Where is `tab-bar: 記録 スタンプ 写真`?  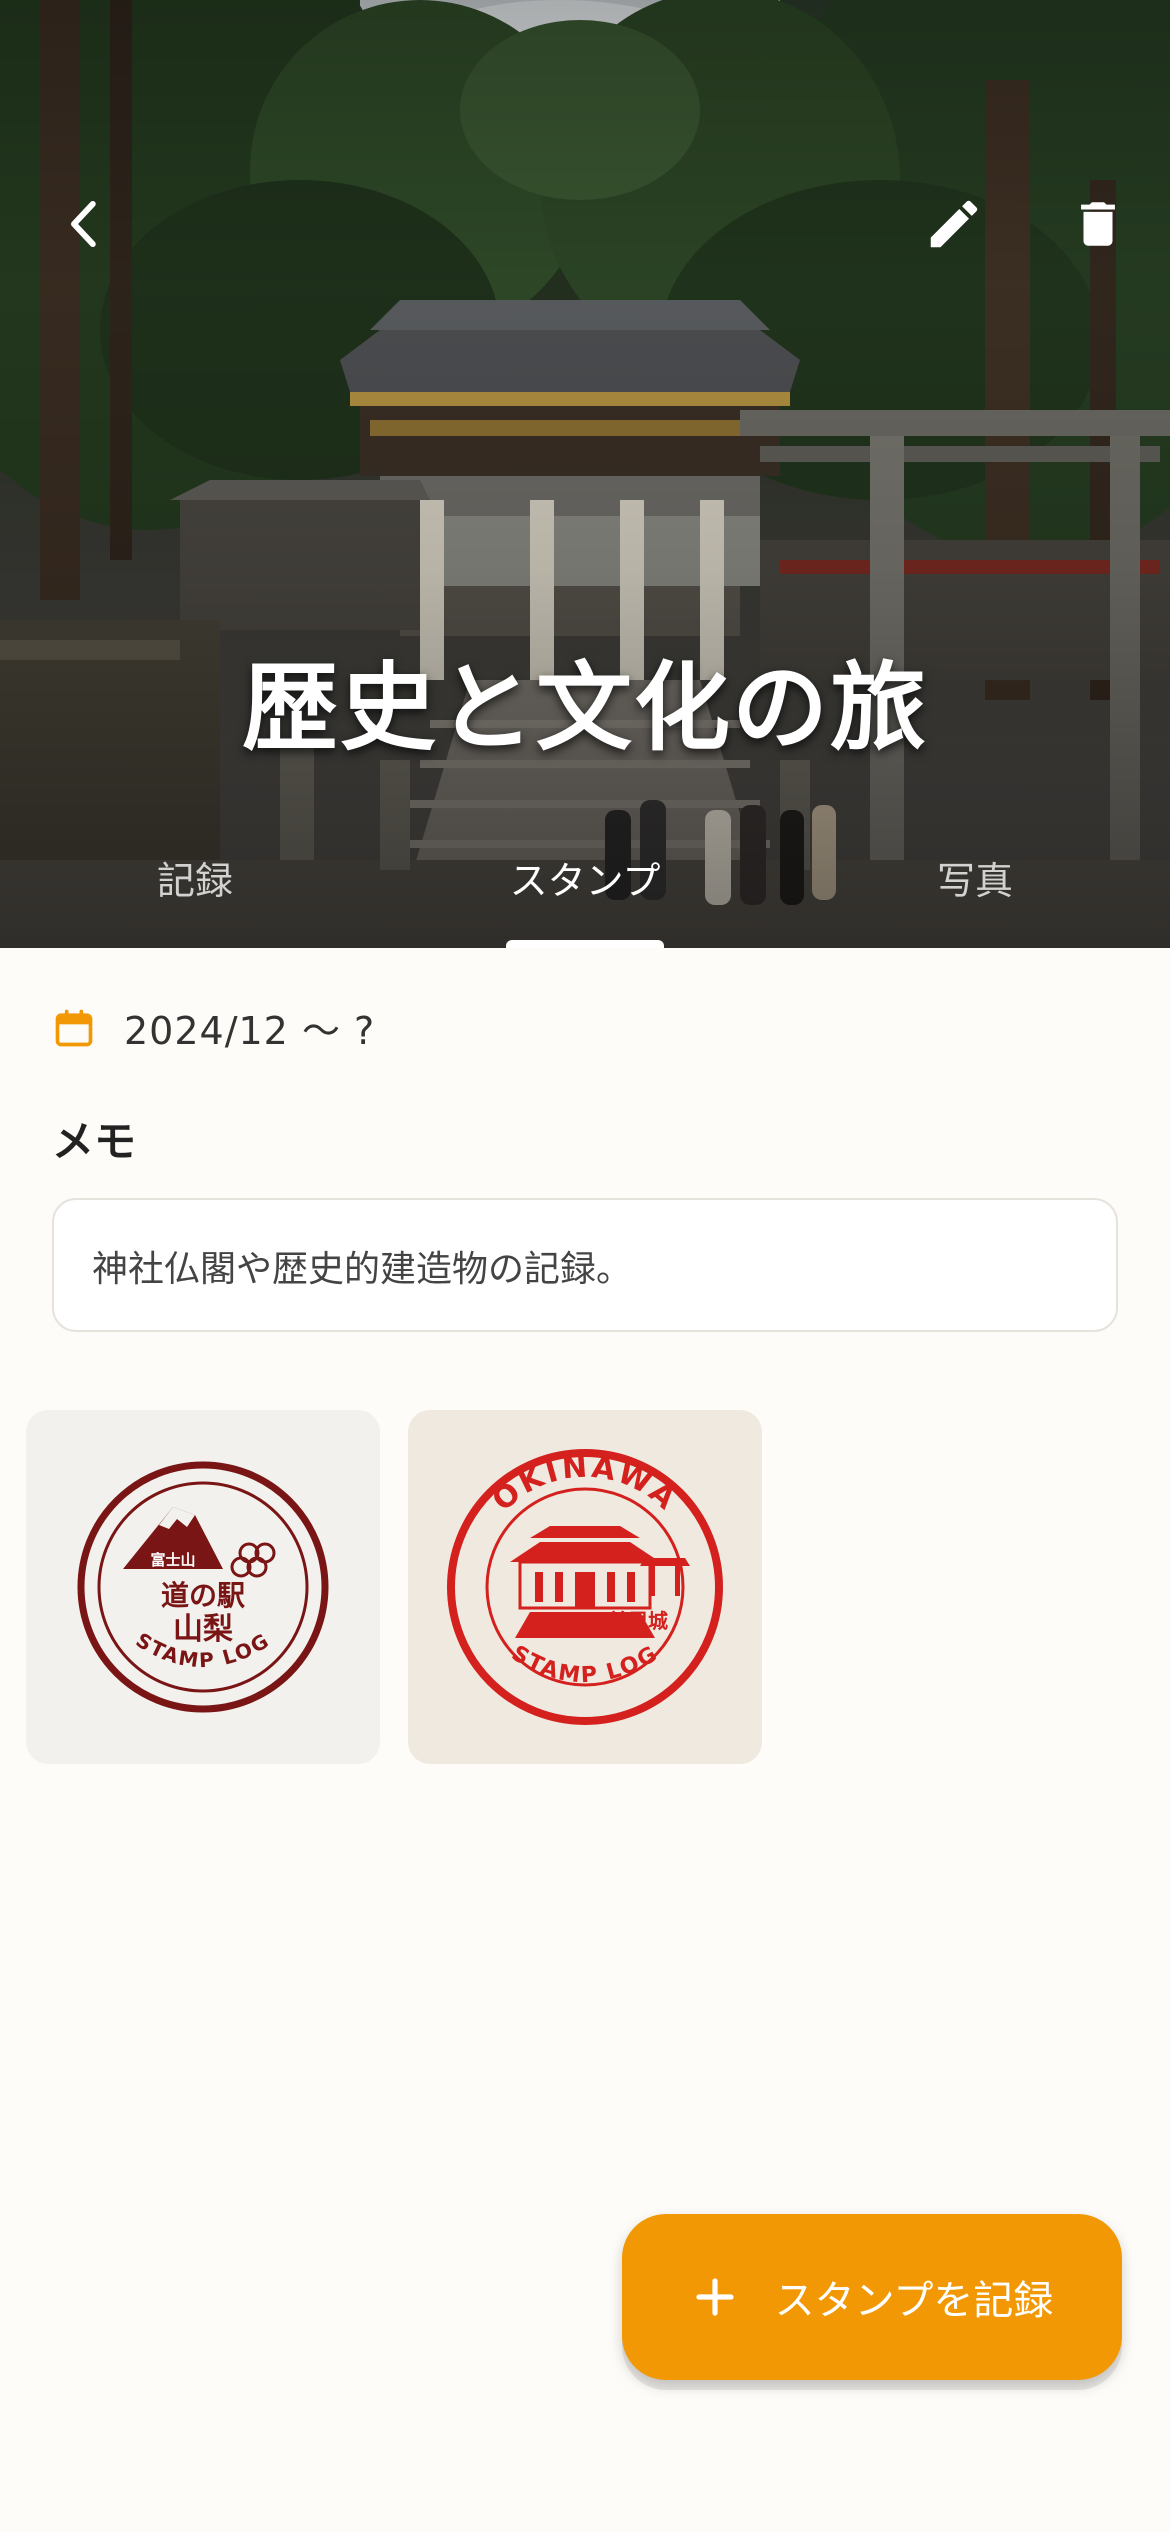 tab-bar: 記録 スタンプ 写真 is located at coordinates (585, 889).